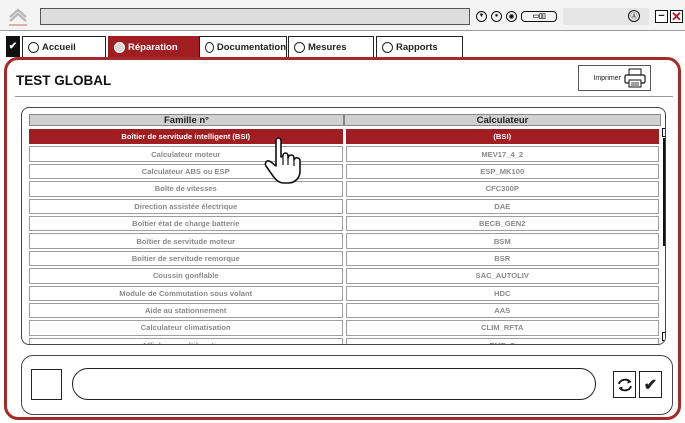  I want to click on bottom-action-bar: ✔, so click(347, 385).